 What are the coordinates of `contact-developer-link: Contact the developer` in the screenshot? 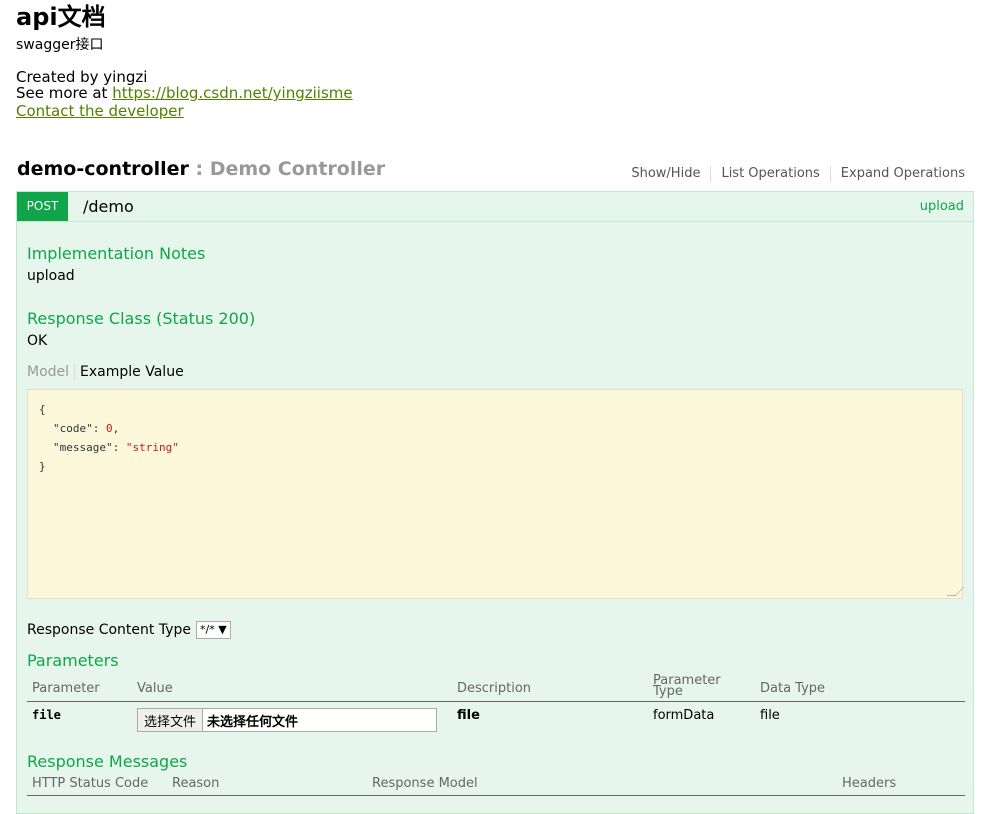 It's located at (184, 111).